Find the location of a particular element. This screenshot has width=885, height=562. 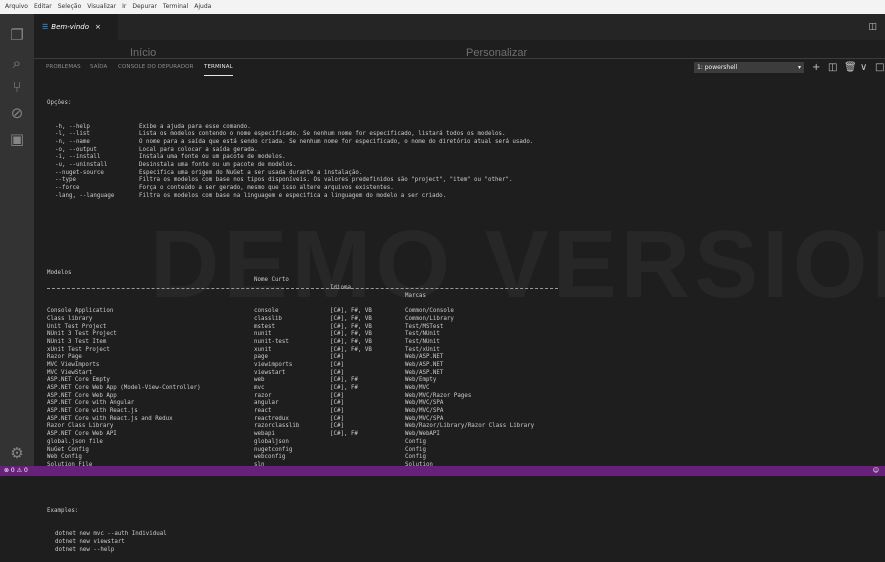

status-bar: ⊗ 0 ⚠ 0 ☺ is located at coordinates (442, 471).